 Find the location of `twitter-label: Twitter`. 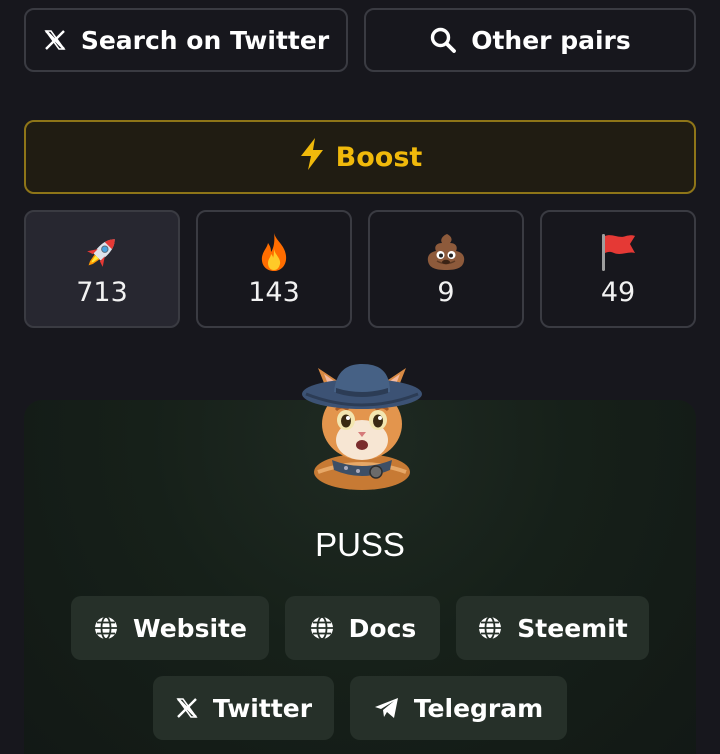

twitter-label: Twitter is located at coordinates (262, 708).